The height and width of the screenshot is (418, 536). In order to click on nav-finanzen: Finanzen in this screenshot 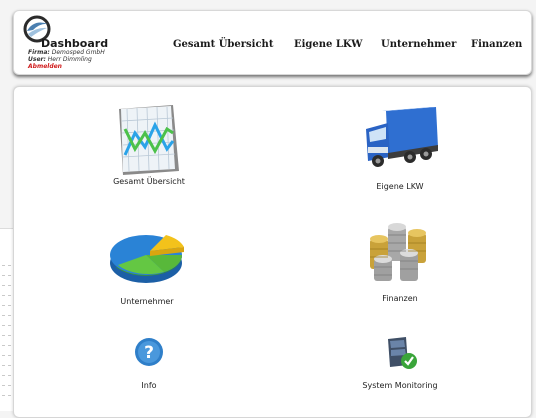, I will do `click(496, 44)`.